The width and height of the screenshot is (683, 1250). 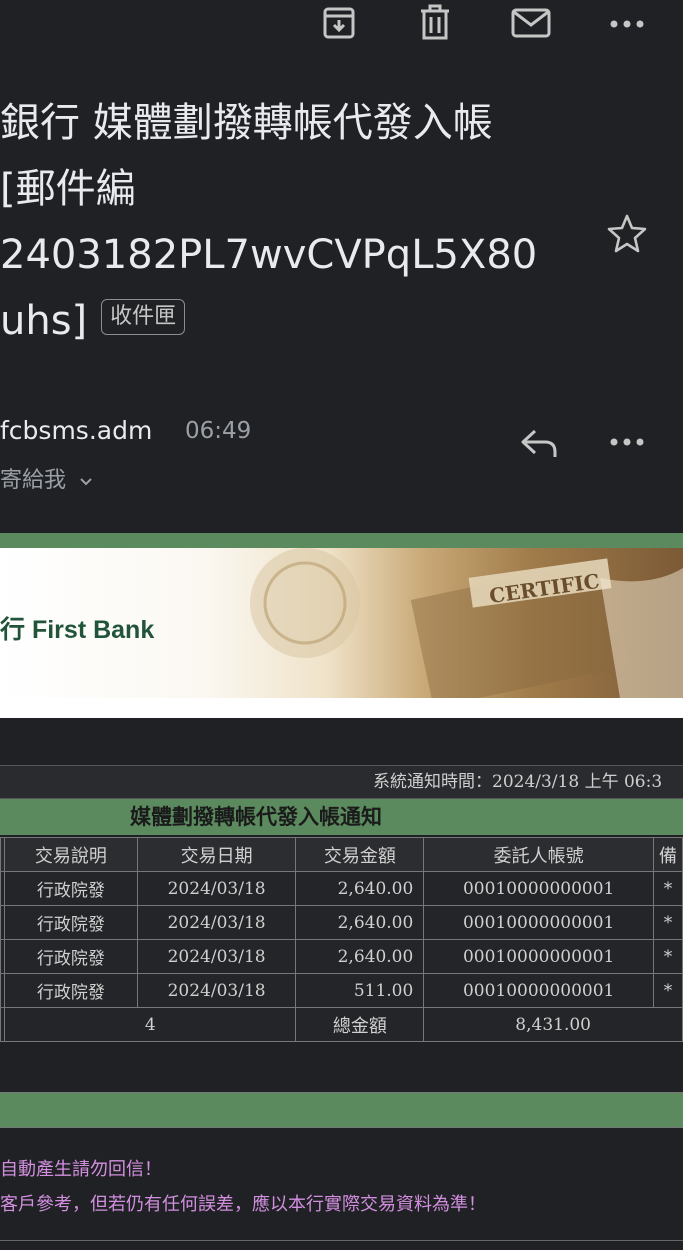 I want to click on bank-logo: 行 First Bank, so click(x=77, y=630).